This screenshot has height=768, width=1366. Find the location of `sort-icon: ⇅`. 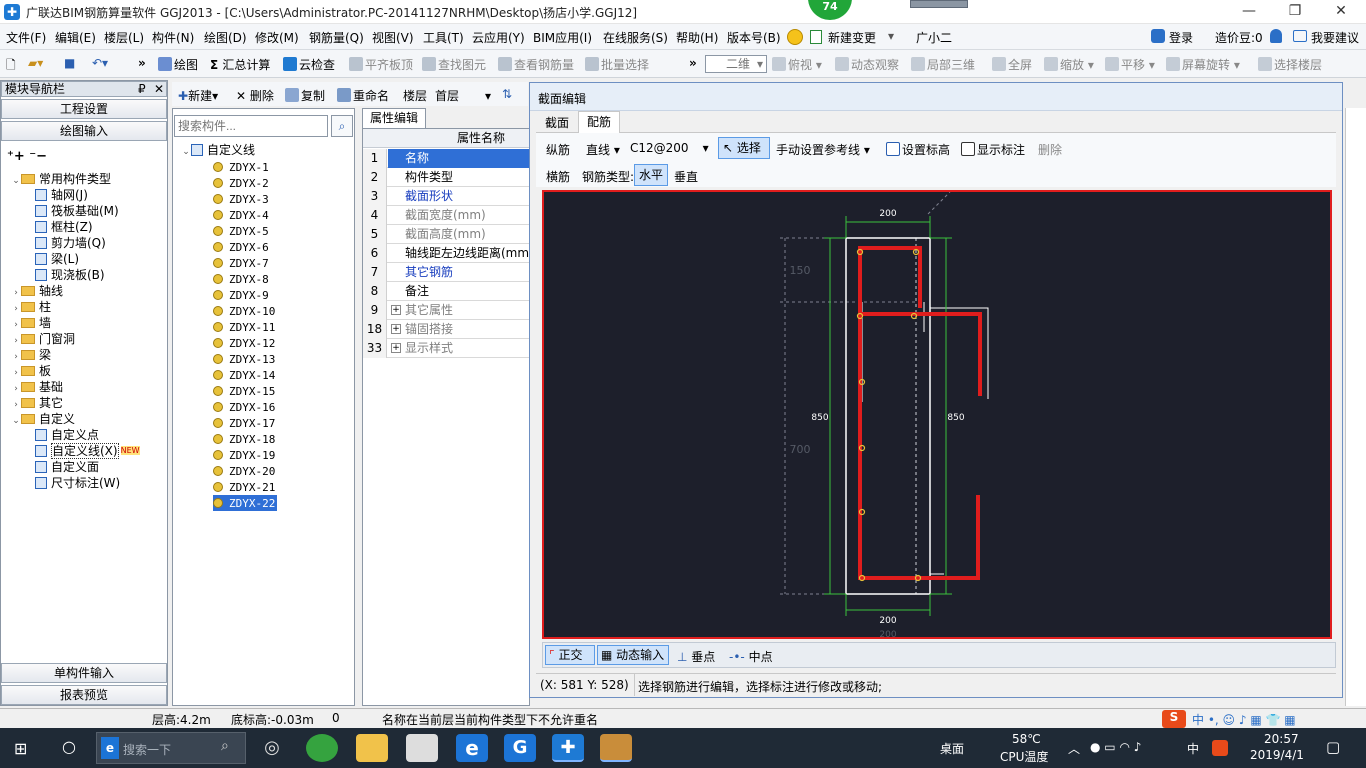

sort-icon: ⇅ is located at coordinates (507, 94).